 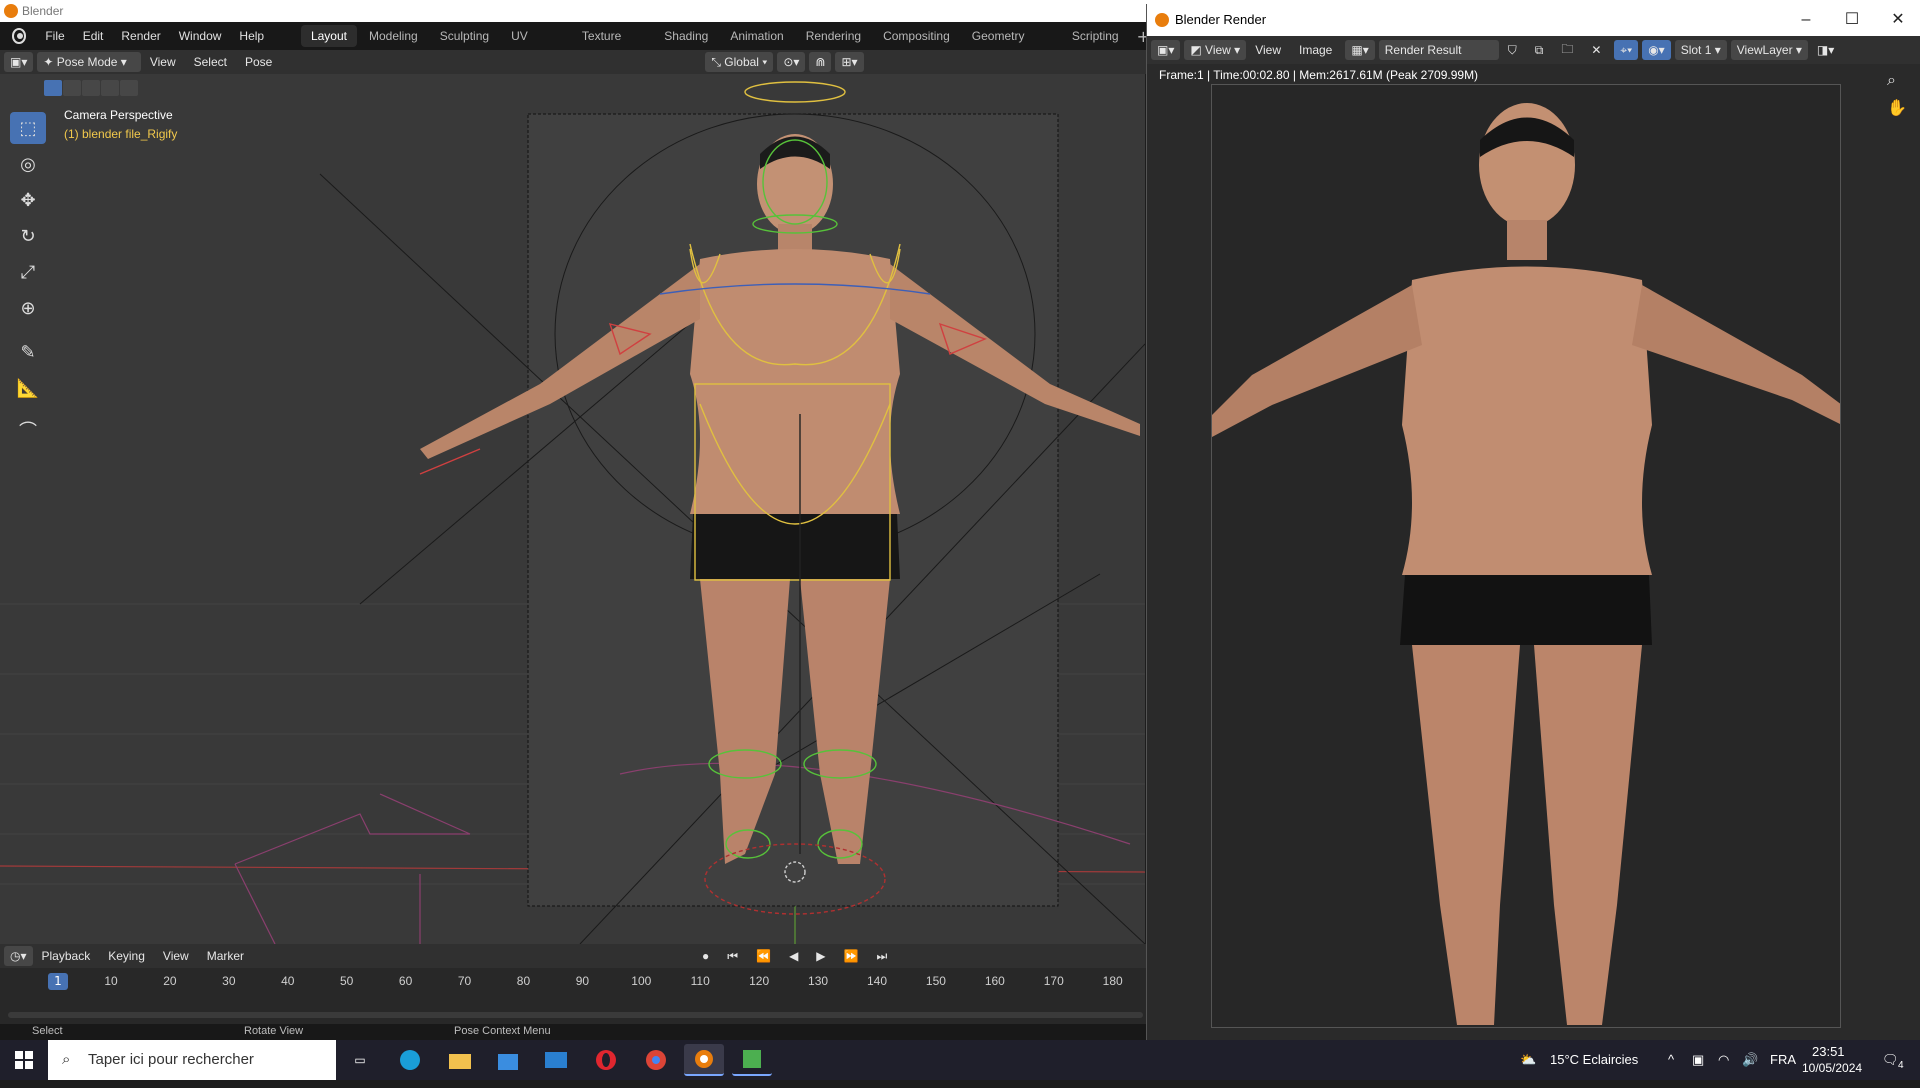 I want to click on mode-dropdown: ✦ Pose Mode ▾, so click(x=89, y=62).